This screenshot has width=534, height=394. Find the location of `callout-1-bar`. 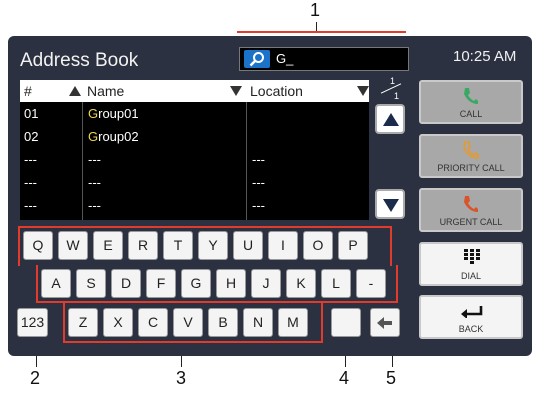

callout-1-bar is located at coordinates (321, 32).